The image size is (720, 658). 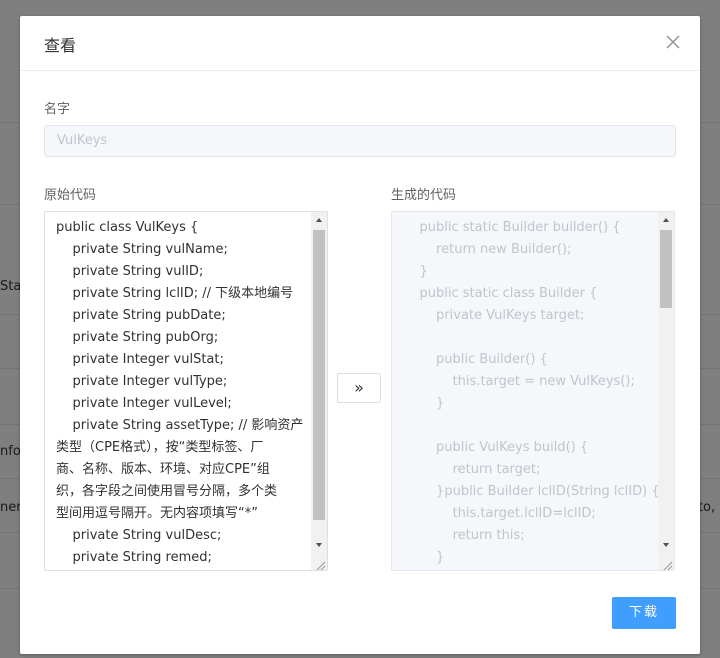 What do you see at coordinates (499, 513) in the screenshot?
I see `code-line: this.target.lclID=lclID;` at bounding box center [499, 513].